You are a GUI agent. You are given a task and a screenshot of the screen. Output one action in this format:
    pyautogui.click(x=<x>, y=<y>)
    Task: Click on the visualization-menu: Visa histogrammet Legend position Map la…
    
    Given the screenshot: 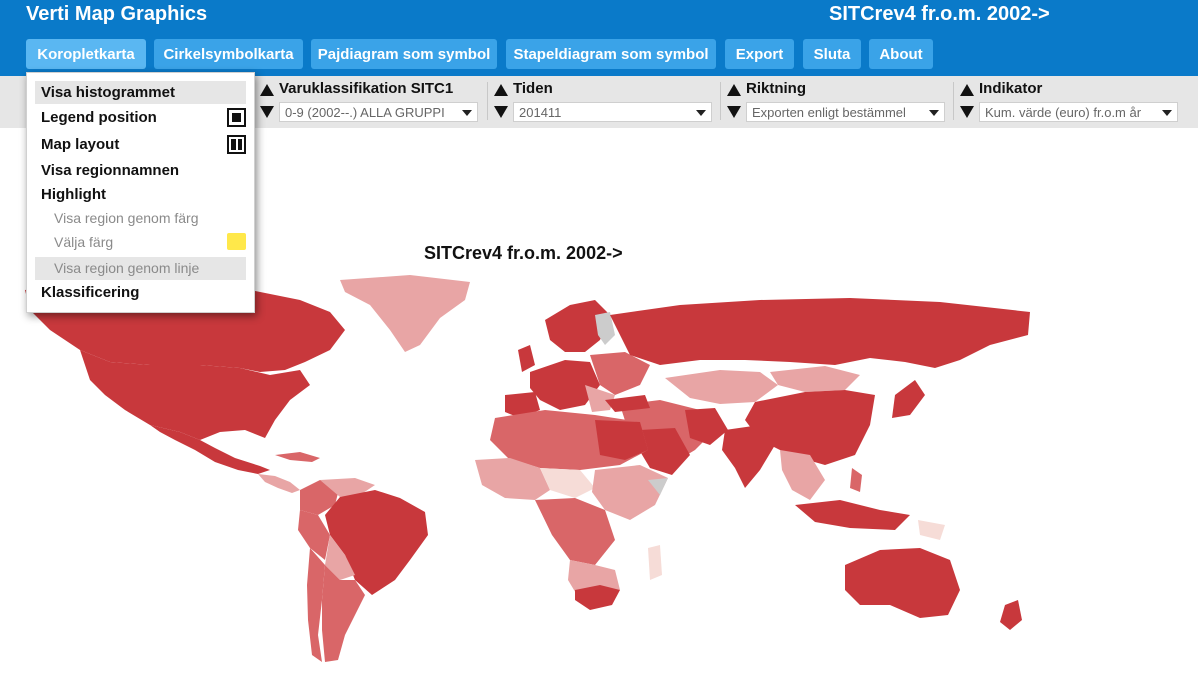 What is the action you would take?
    pyautogui.click(x=140, y=192)
    